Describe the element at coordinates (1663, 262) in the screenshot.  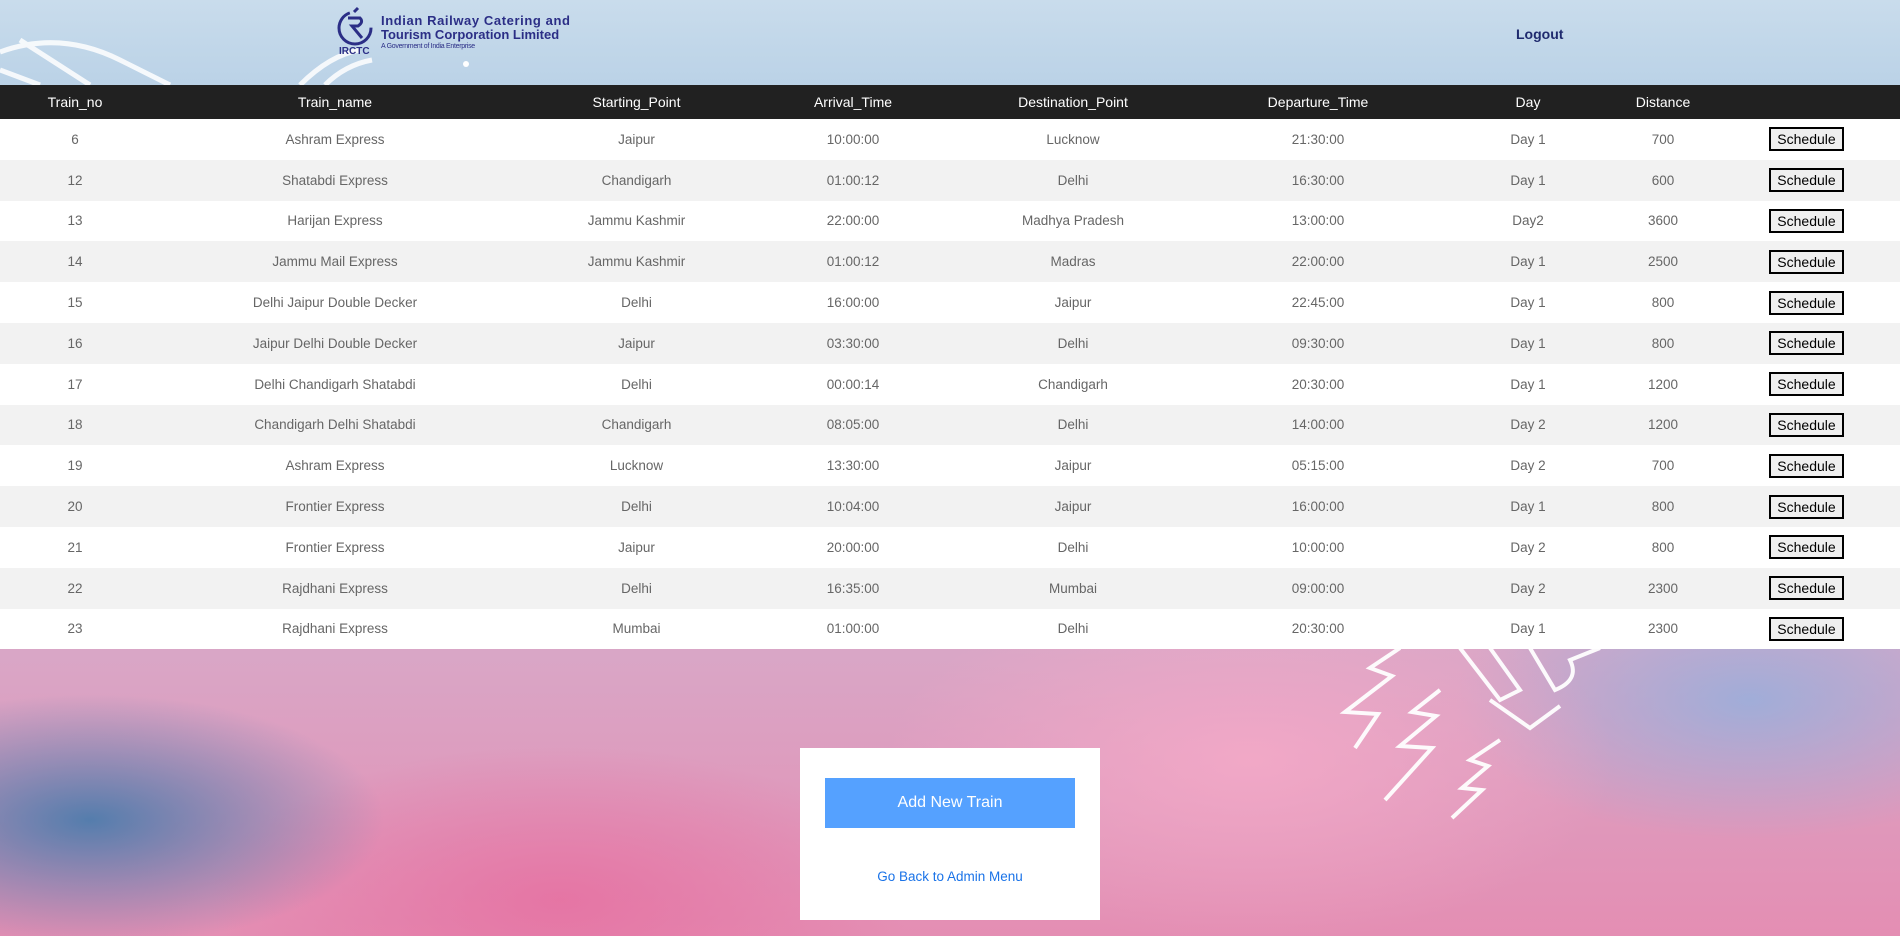
I see `distance-cell: 2500` at that location.